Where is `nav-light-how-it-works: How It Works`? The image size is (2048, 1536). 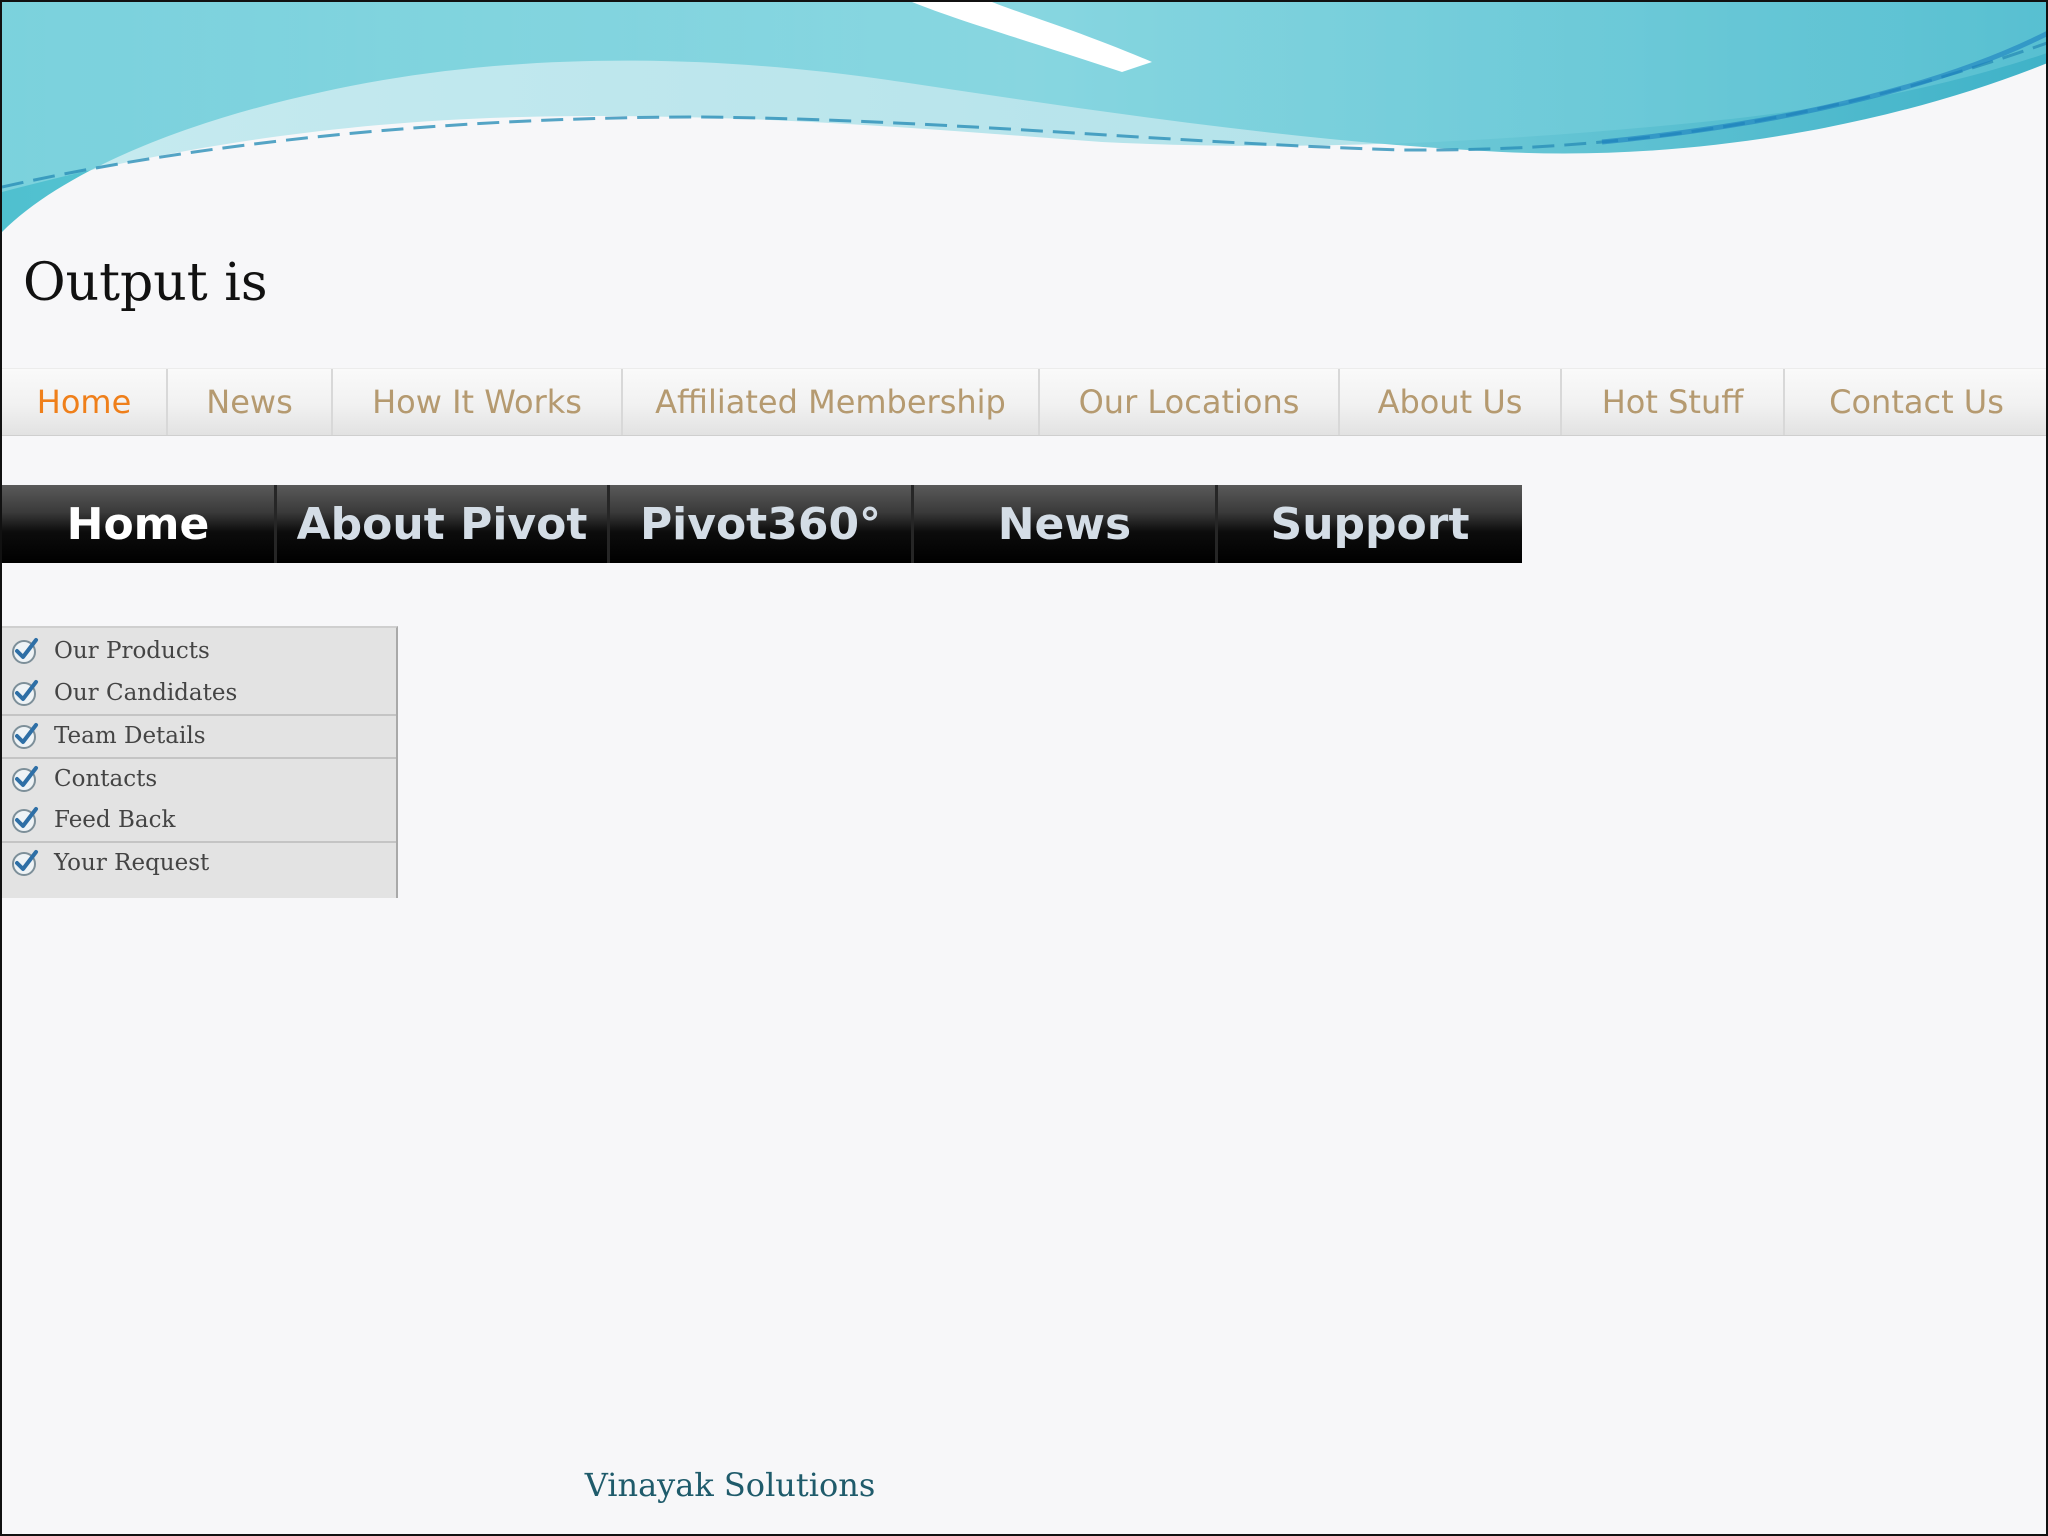
nav-light-how-it-works: How It Works is located at coordinates (478, 402).